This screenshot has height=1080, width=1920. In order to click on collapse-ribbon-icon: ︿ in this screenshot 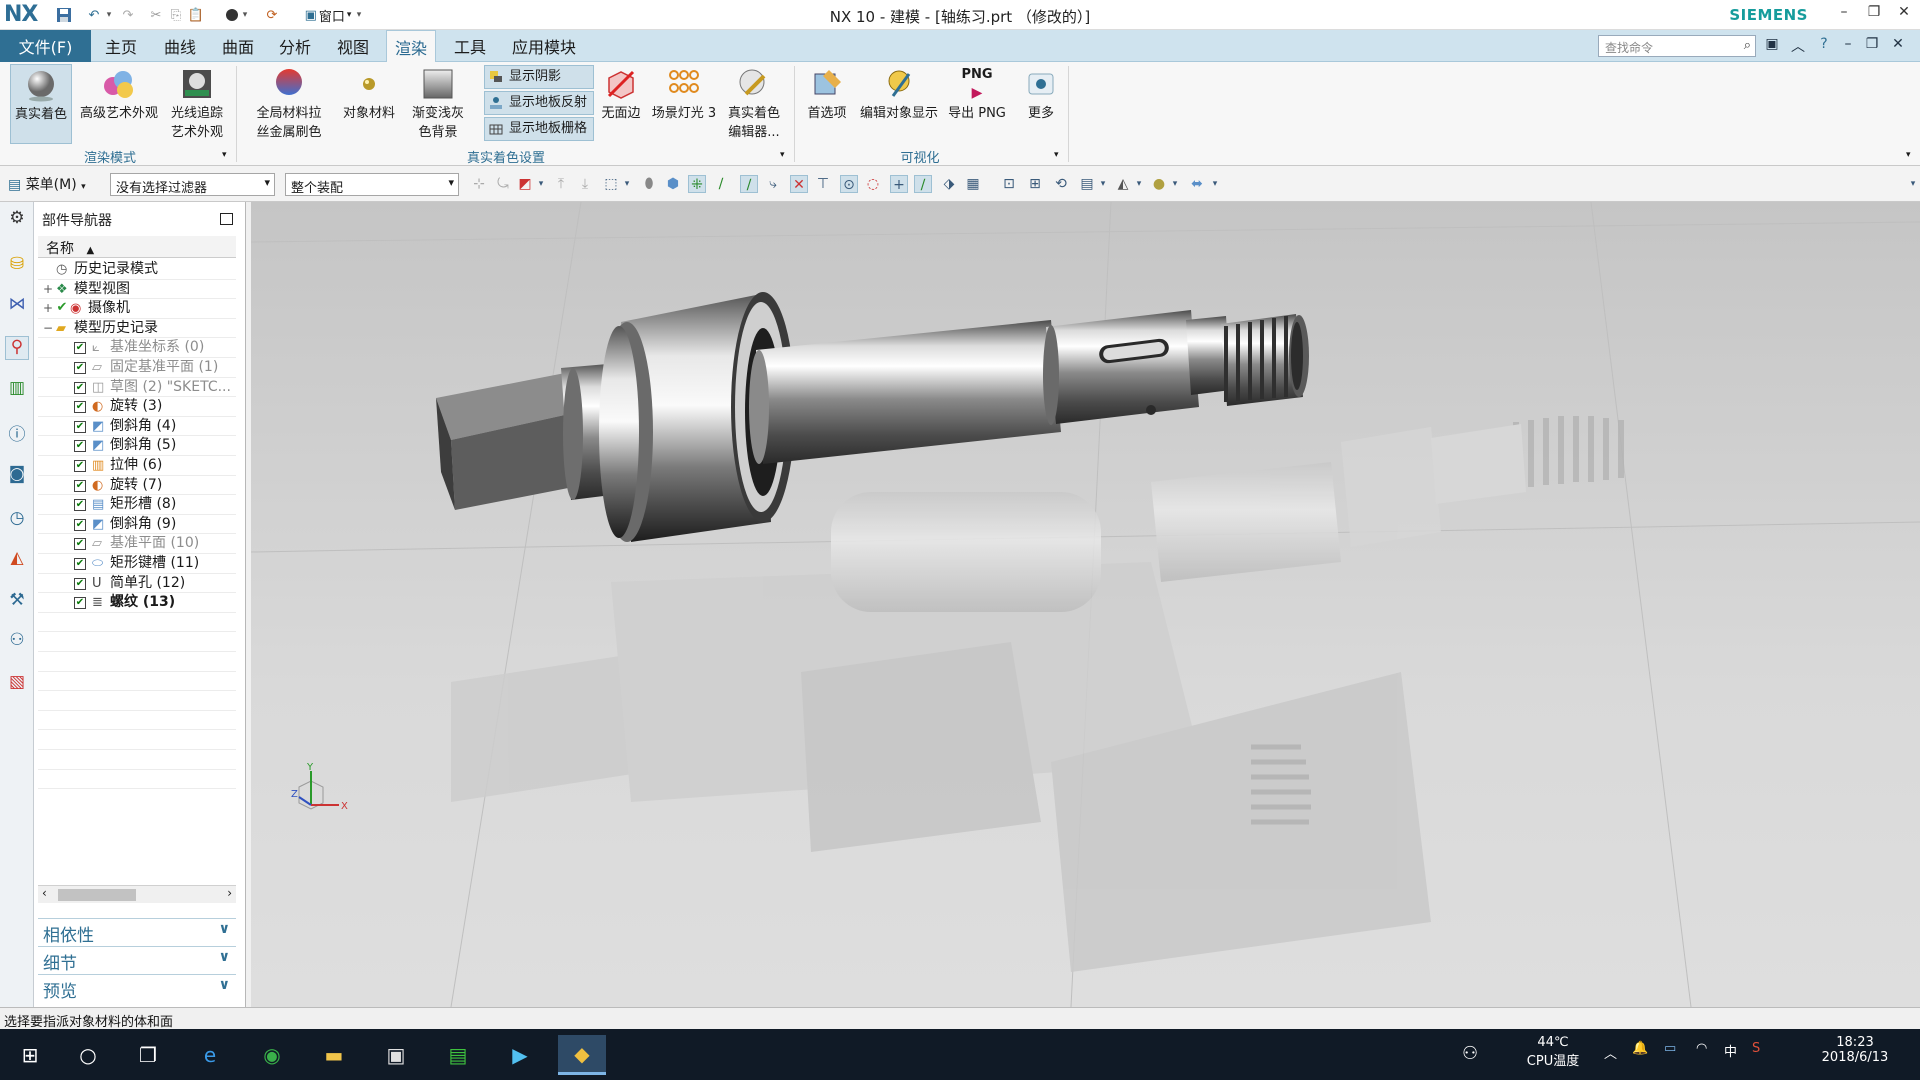, I will do `click(1798, 46)`.